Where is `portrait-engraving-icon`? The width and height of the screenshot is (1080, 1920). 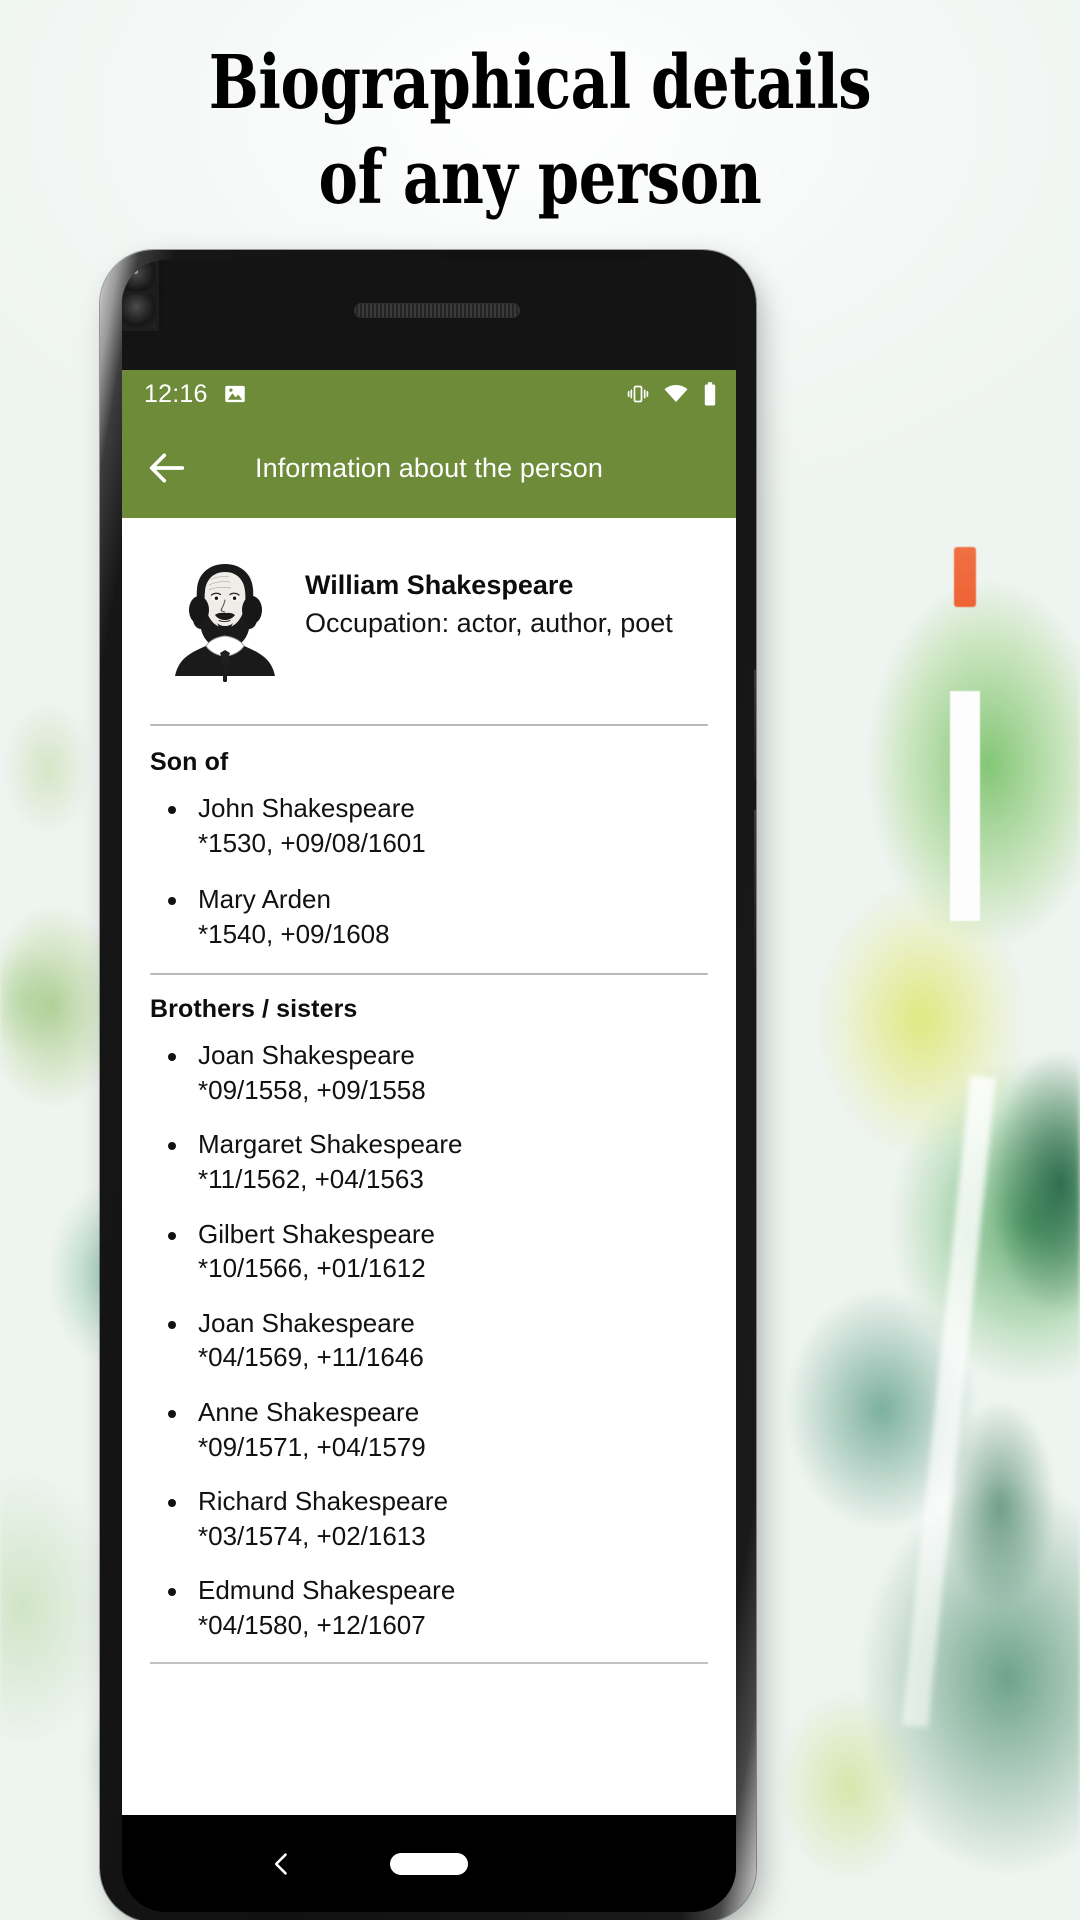 portrait-engraving-icon is located at coordinates (225, 622).